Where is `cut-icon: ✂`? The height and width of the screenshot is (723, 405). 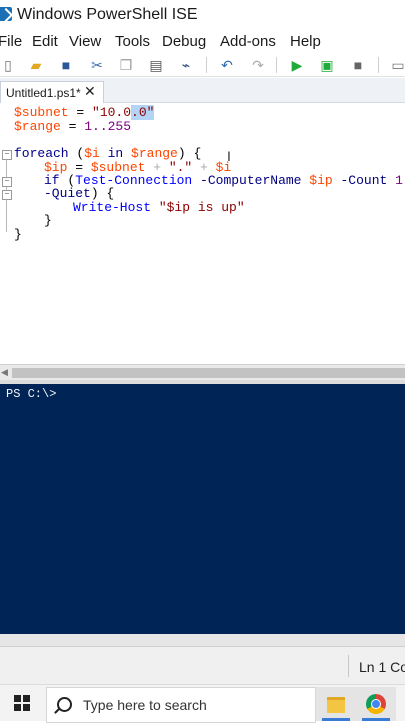
cut-icon: ✂ is located at coordinates (97, 65).